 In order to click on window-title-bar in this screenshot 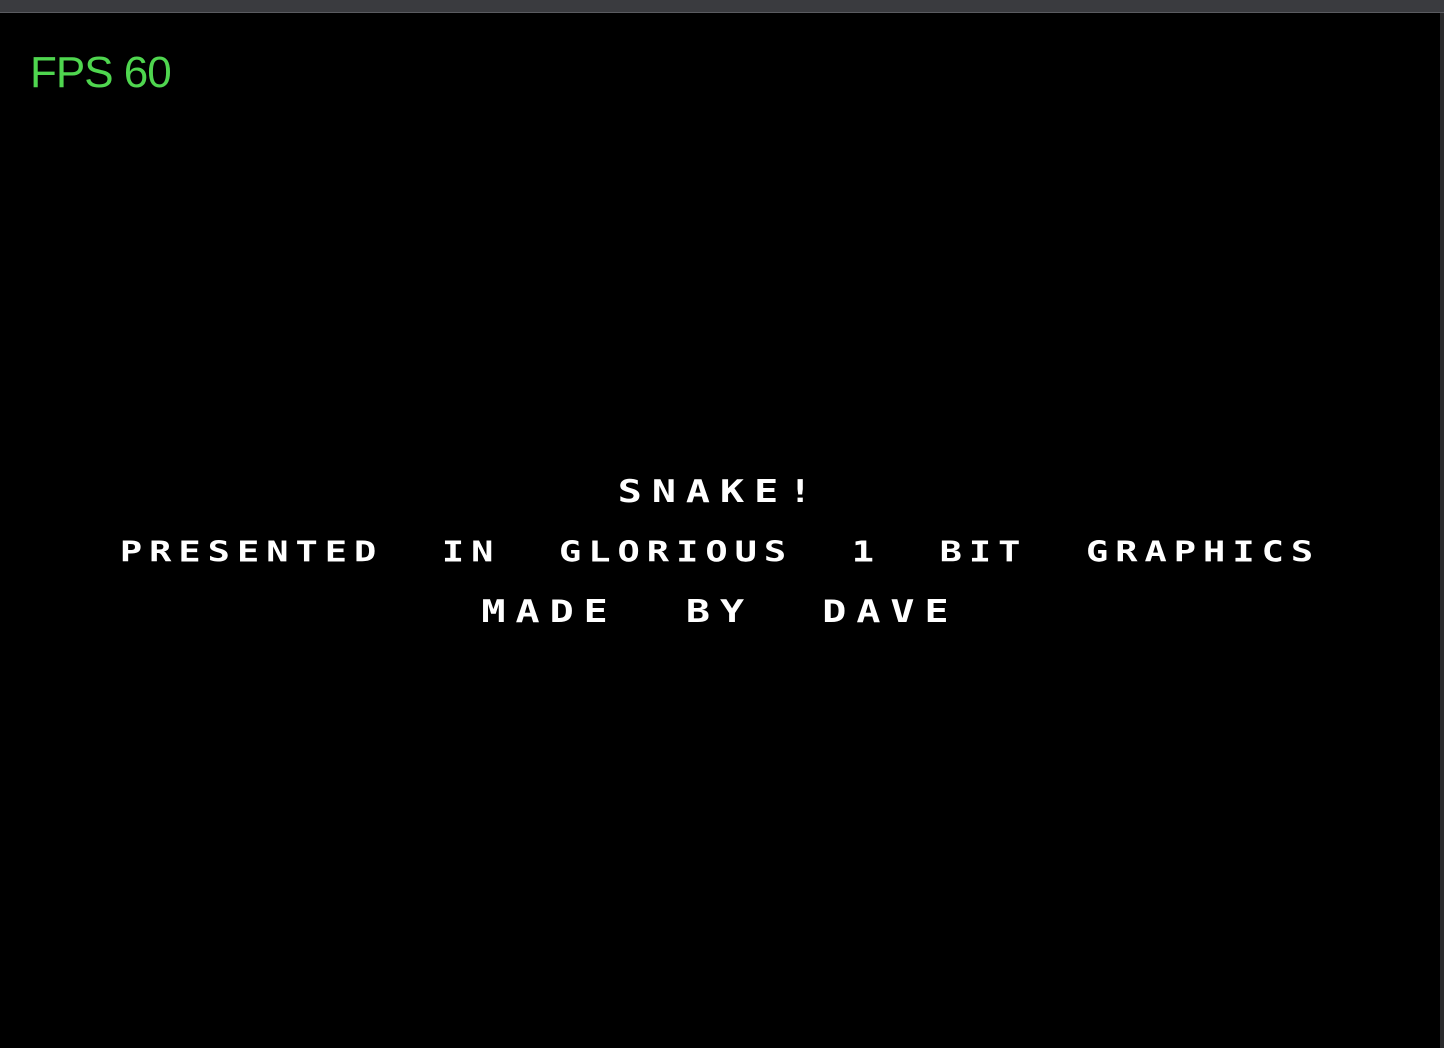, I will do `click(722, 6)`.